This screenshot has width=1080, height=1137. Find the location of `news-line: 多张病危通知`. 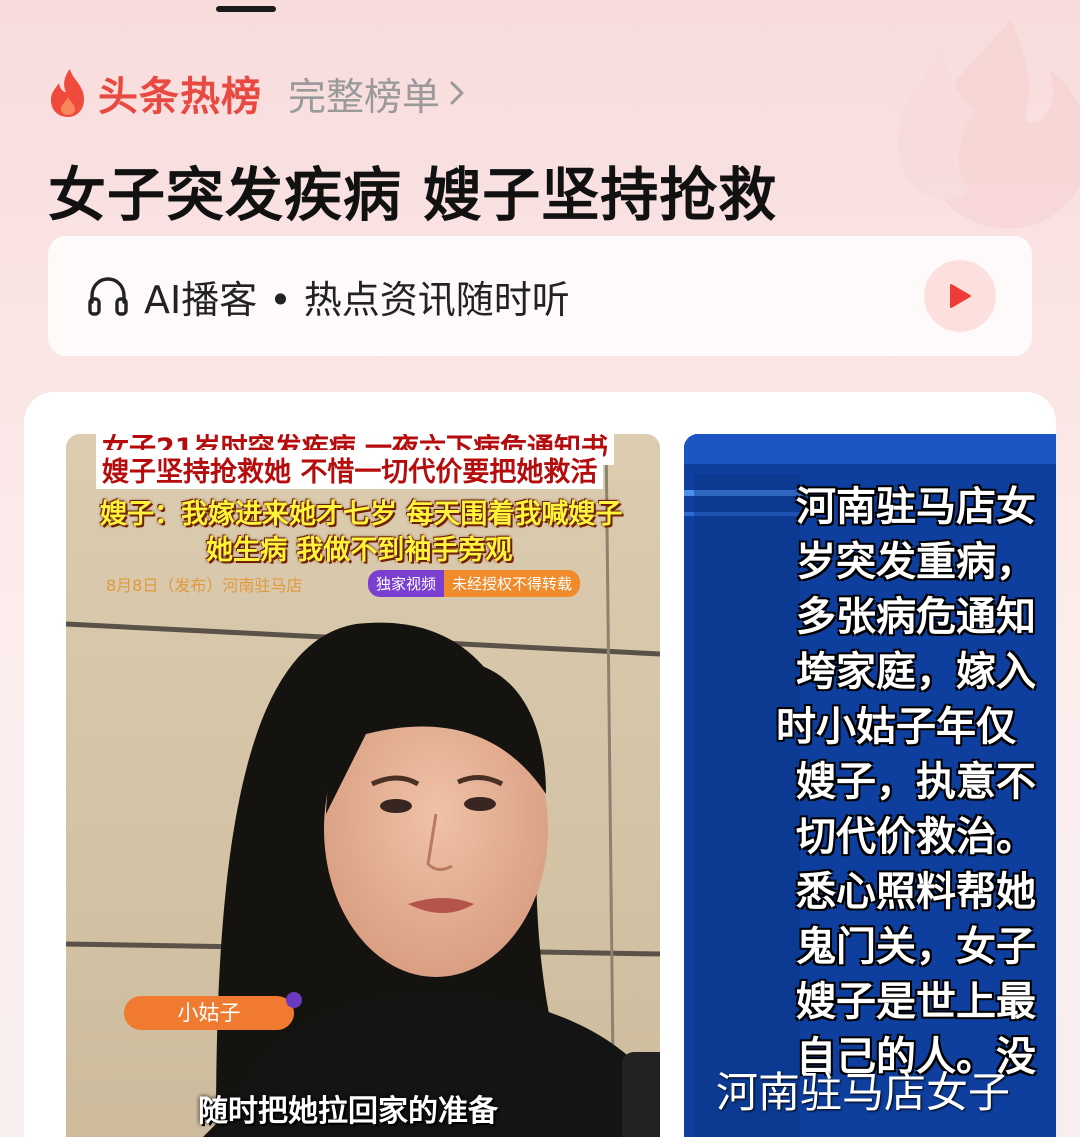

news-line: 多张病危通知 is located at coordinates (916, 617).